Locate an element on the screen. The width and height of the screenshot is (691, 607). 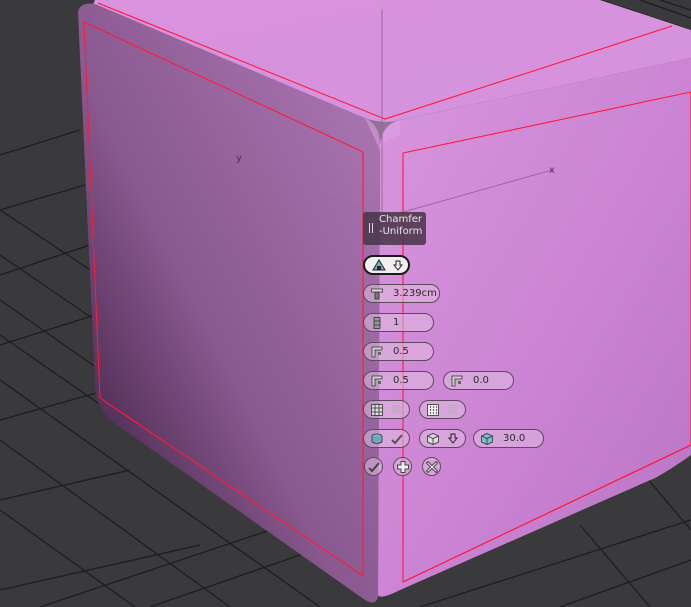
apply-button is located at coordinates (373, 466).